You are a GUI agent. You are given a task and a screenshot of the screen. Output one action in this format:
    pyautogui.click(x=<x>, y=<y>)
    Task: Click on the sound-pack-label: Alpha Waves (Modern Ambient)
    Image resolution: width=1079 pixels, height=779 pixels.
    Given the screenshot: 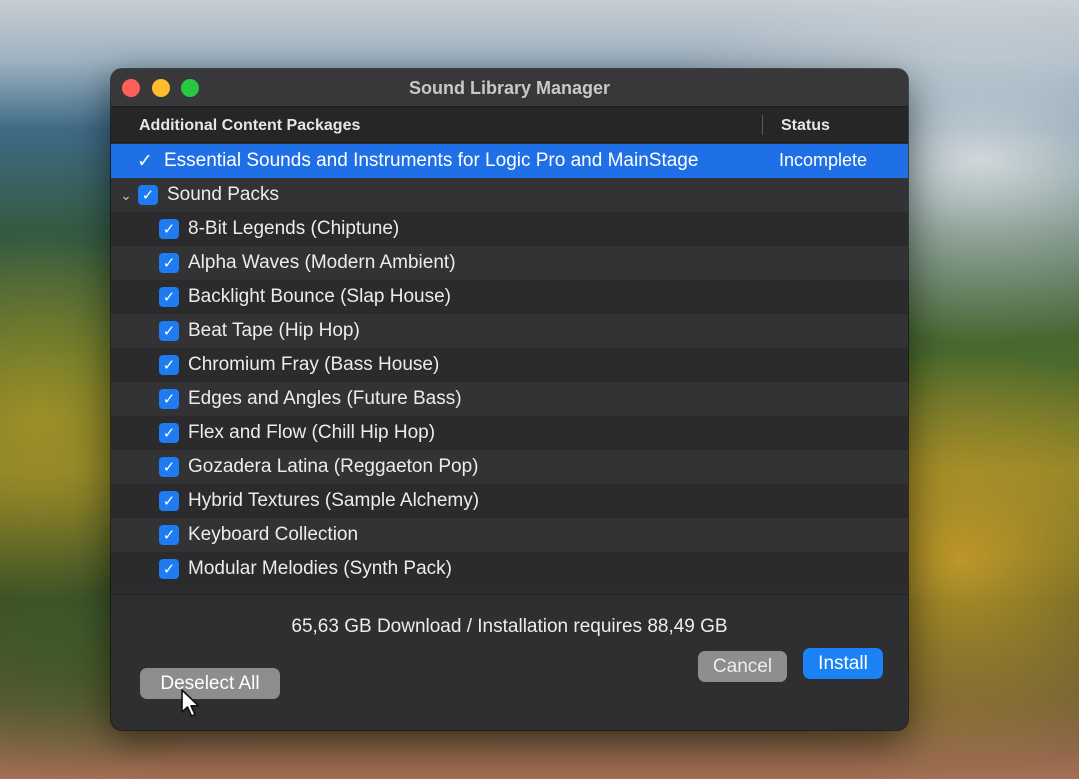 What is the action you would take?
    pyautogui.click(x=322, y=262)
    